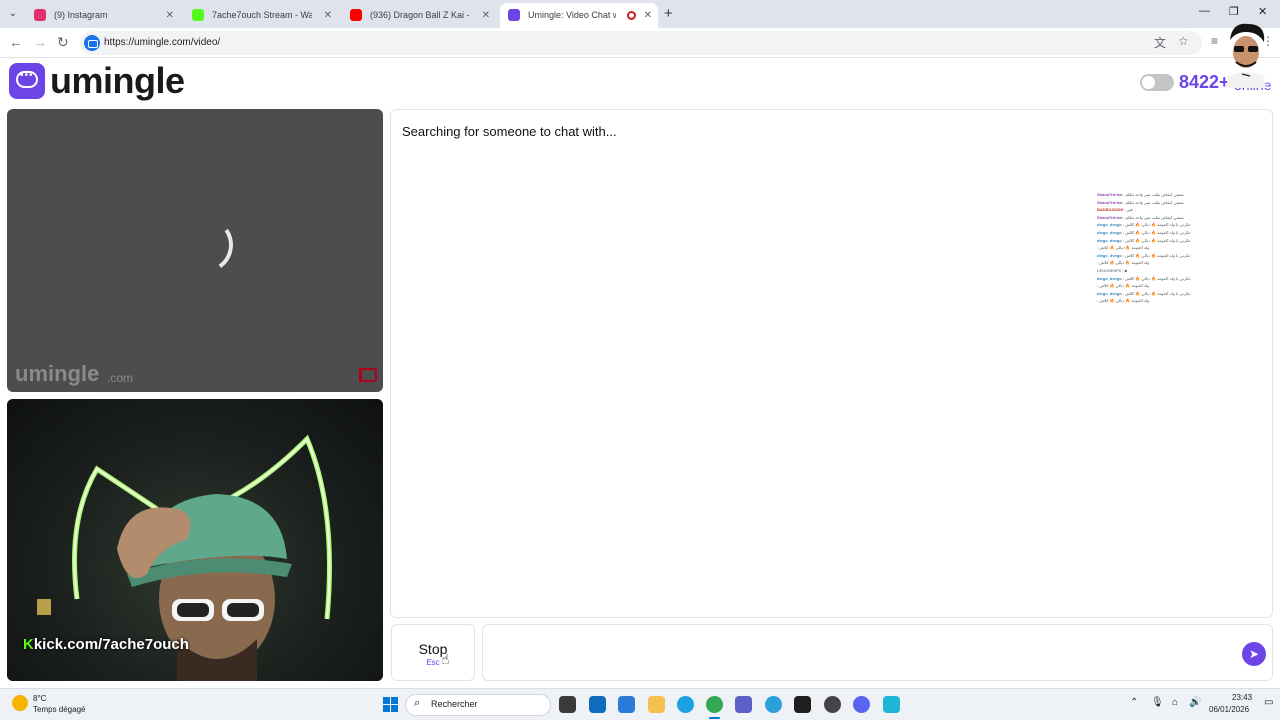  What do you see at coordinates (1110, 194) in the screenshot?
I see `stream-chat-username: ShanaTrd:bw` at bounding box center [1110, 194].